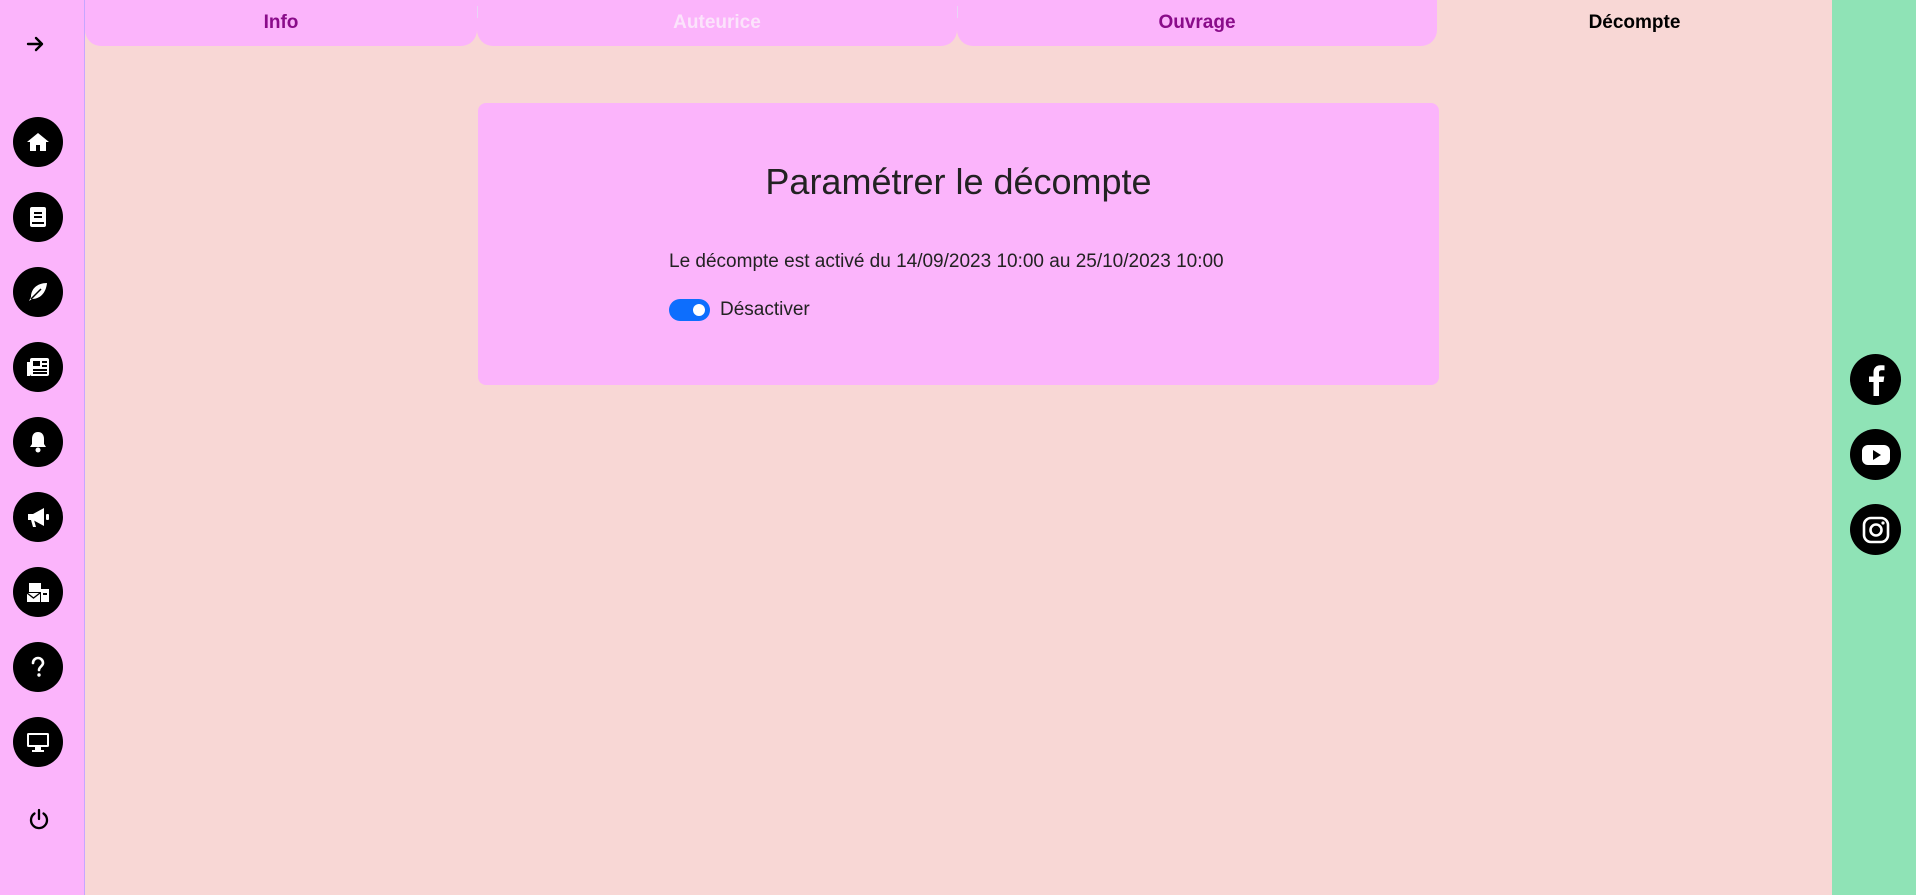  I want to click on social-bar, so click(1874, 447).